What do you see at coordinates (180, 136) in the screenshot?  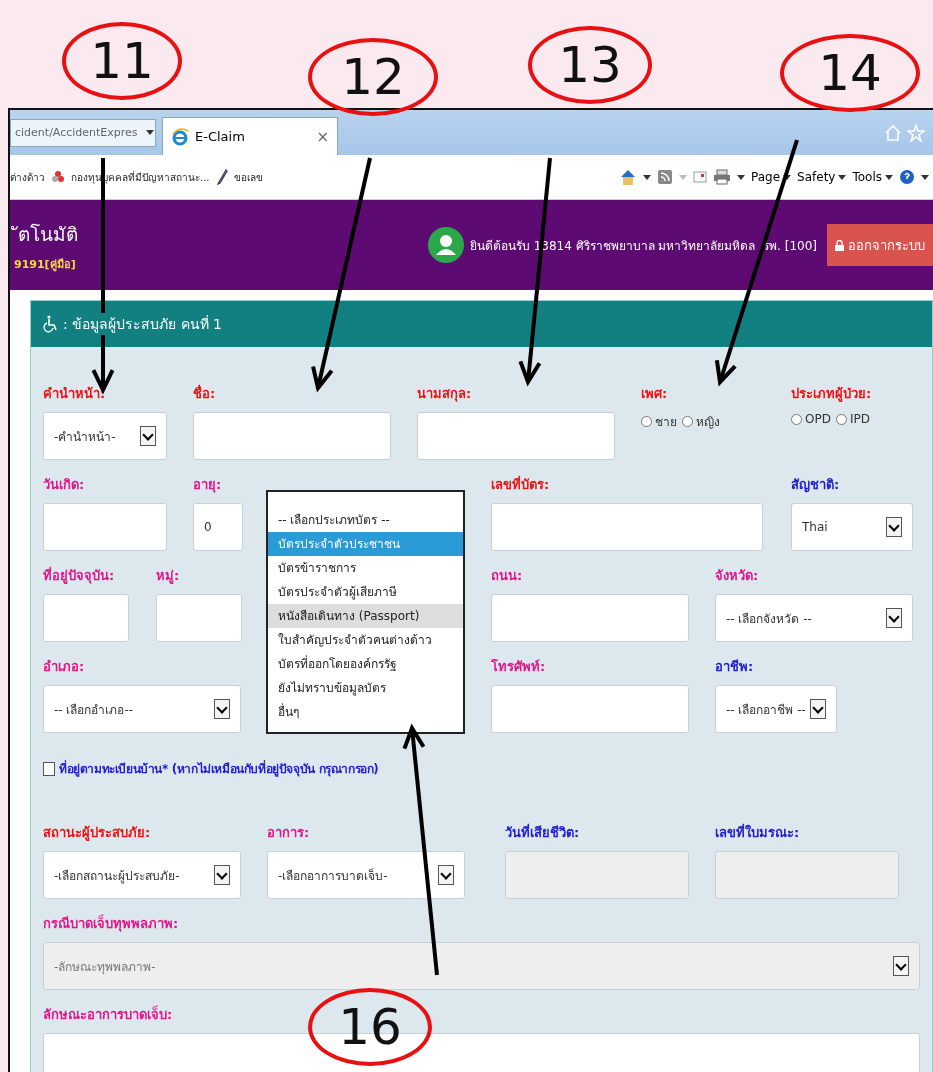 I see `browser-logo-icon` at bounding box center [180, 136].